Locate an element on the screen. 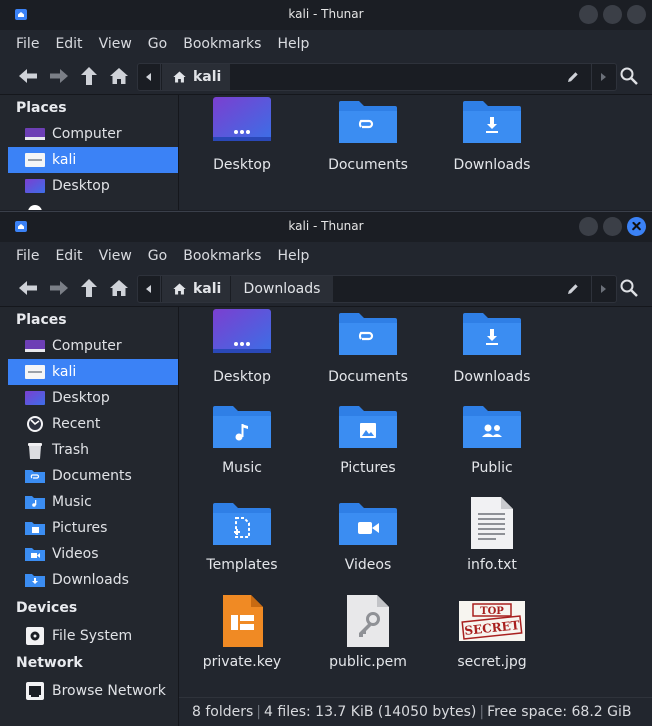  desktop-icon is located at coordinates (35, 398).